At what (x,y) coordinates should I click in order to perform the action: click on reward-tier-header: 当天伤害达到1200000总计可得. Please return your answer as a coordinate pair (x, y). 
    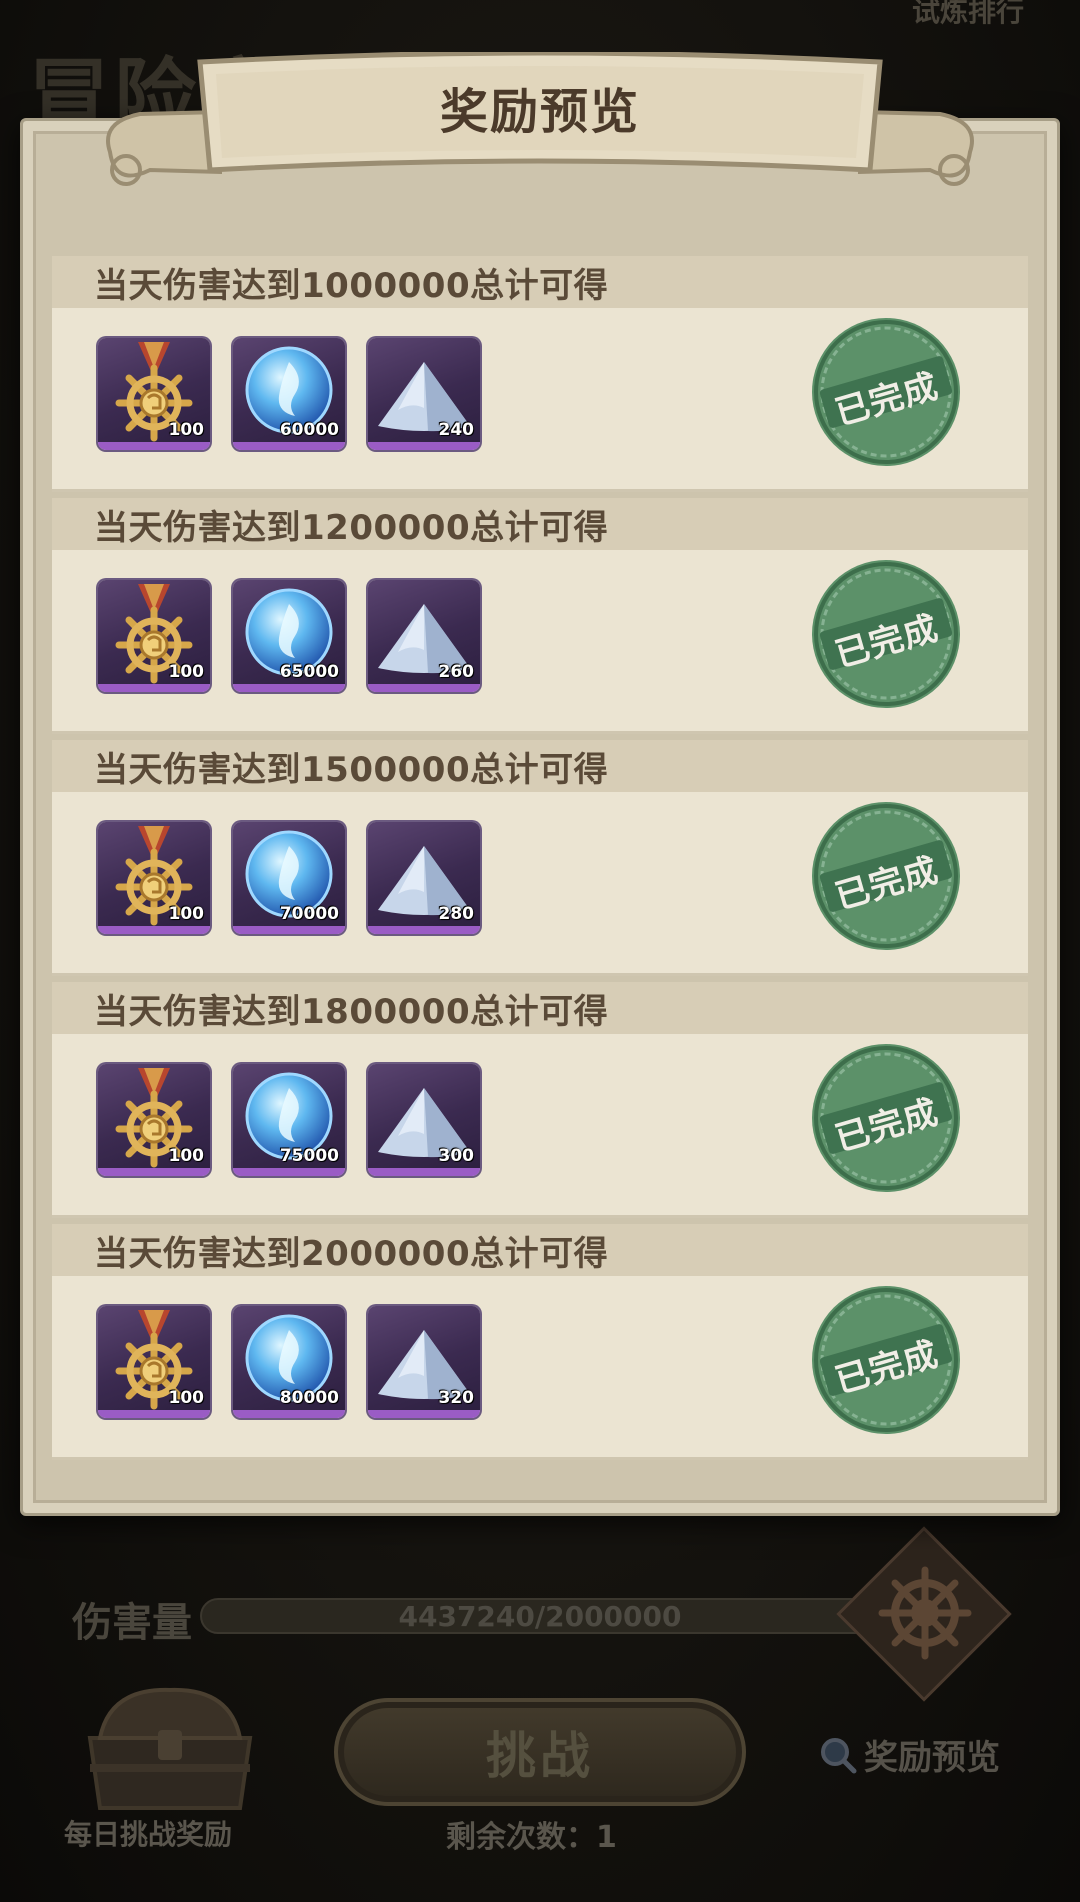
    Looking at the image, I should click on (540, 524).